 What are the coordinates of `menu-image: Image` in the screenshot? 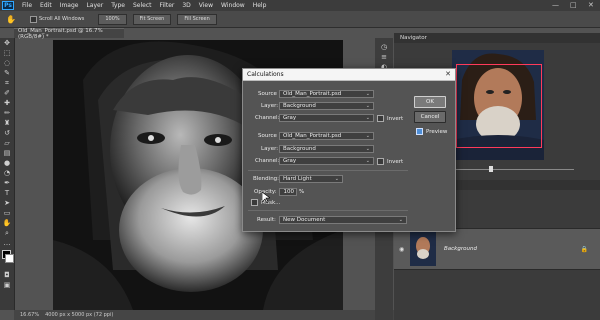 It's located at (69, 5).